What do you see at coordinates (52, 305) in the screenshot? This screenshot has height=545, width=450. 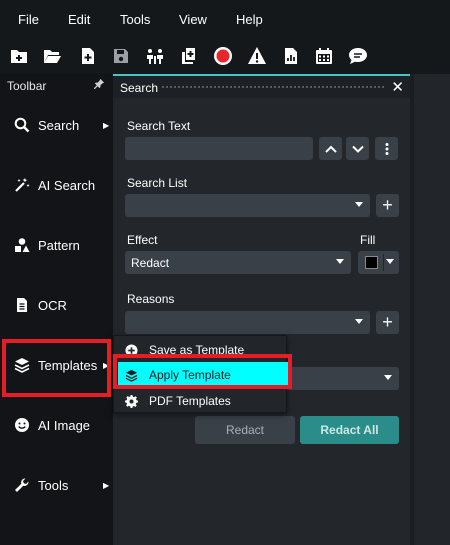 I see `sidebar-item-label: OCR` at bounding box center [52, 305].